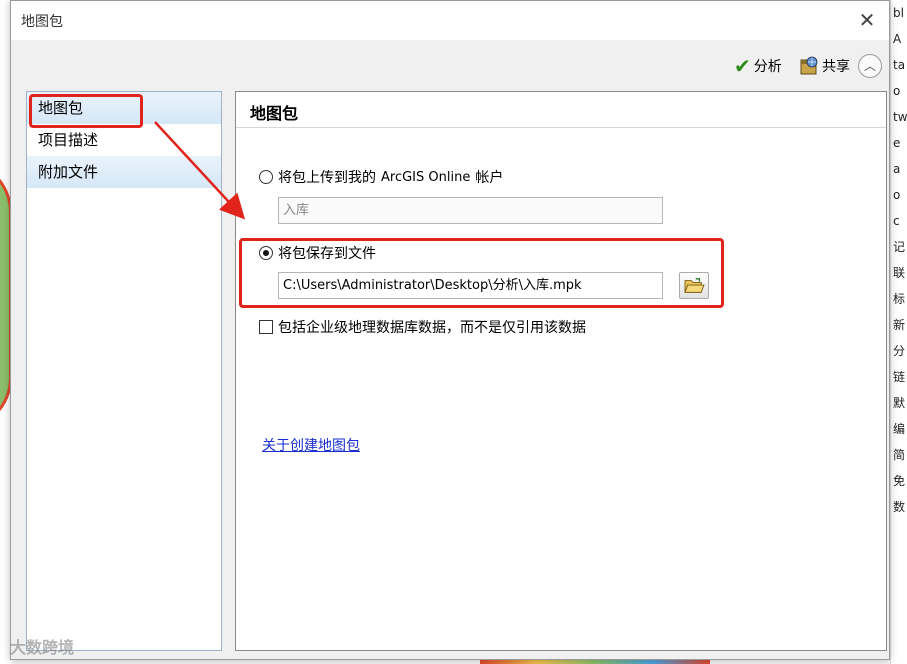  What do you see at coordinates (124, 110) in the screenshot?
I see `nav-item-map-package: 地图包` at bounding box center [124, 110].